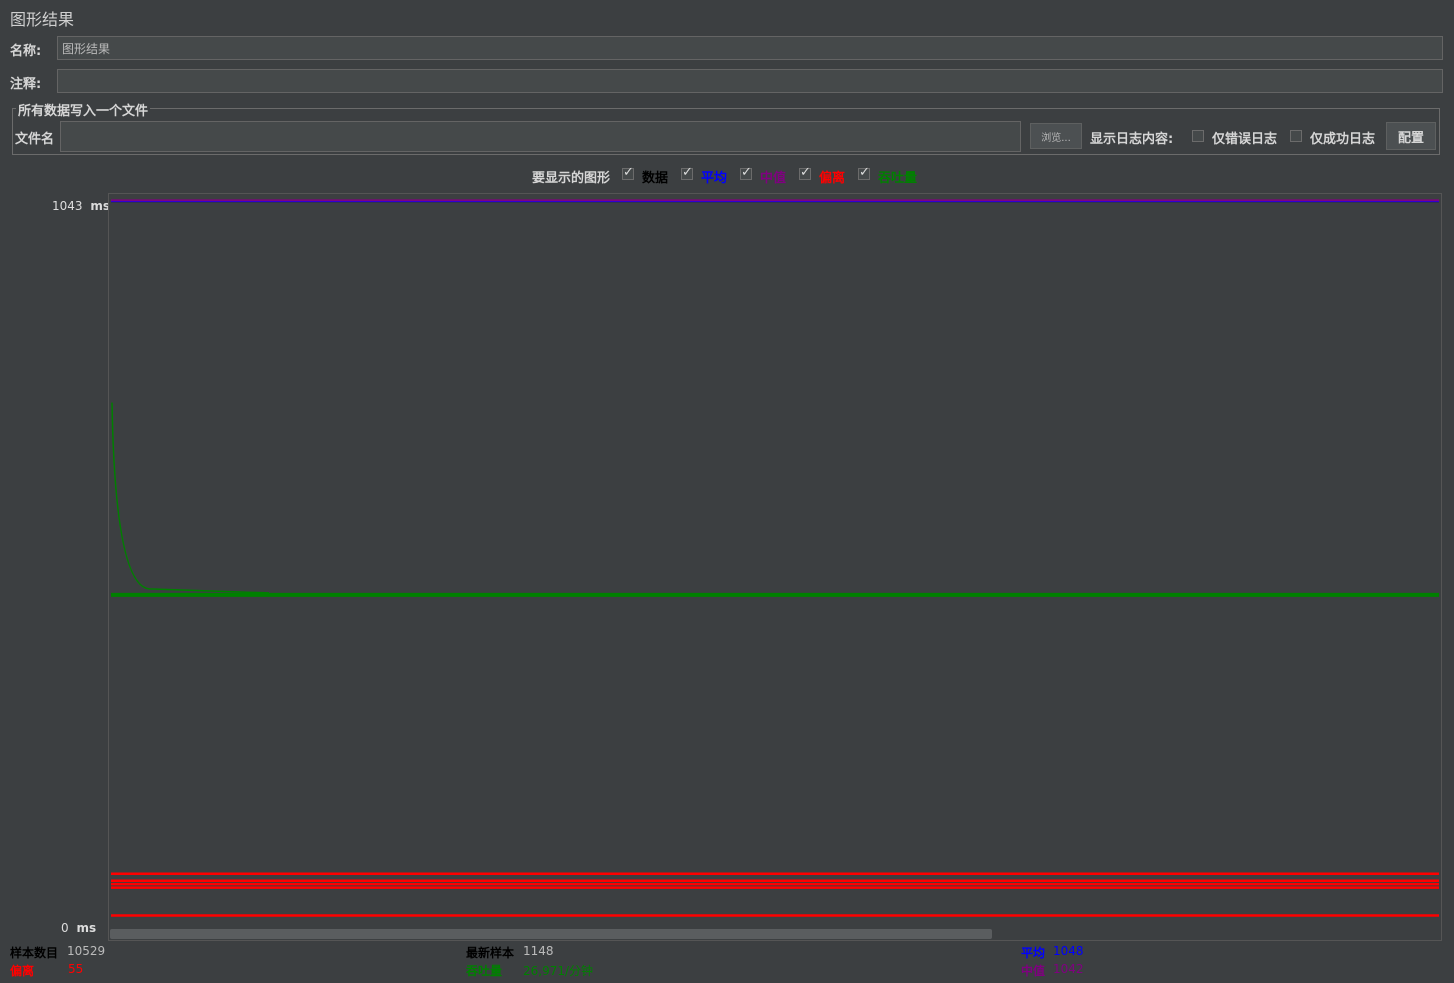 This screenshot has width=1454, height=983. Describe the element at coordinates (1296, 136) in the screenshot. I see `success-only-checkbox` at that location.